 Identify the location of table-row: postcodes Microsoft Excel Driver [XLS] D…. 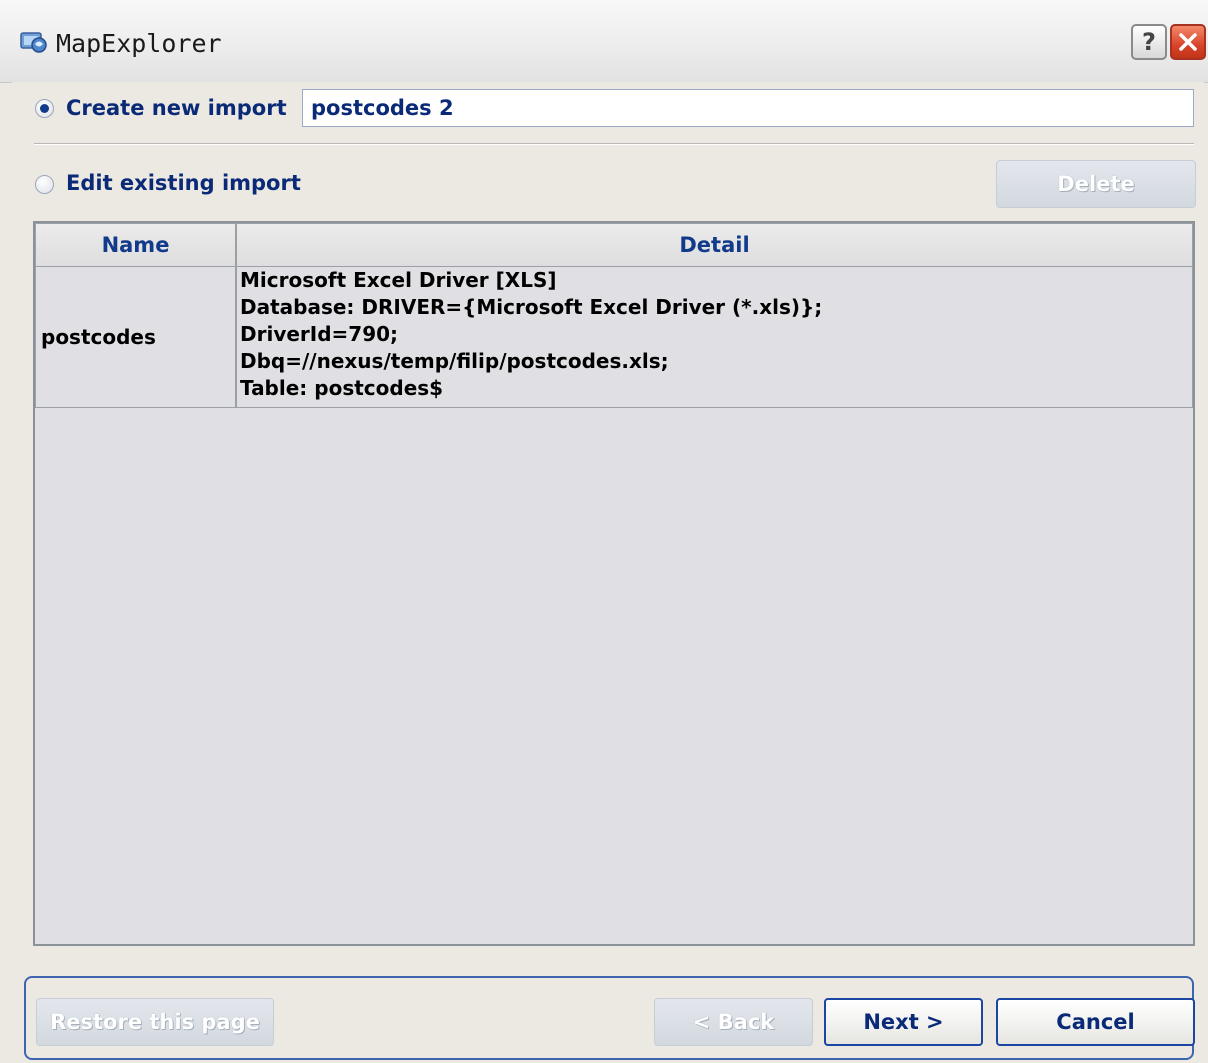
(614, 337).